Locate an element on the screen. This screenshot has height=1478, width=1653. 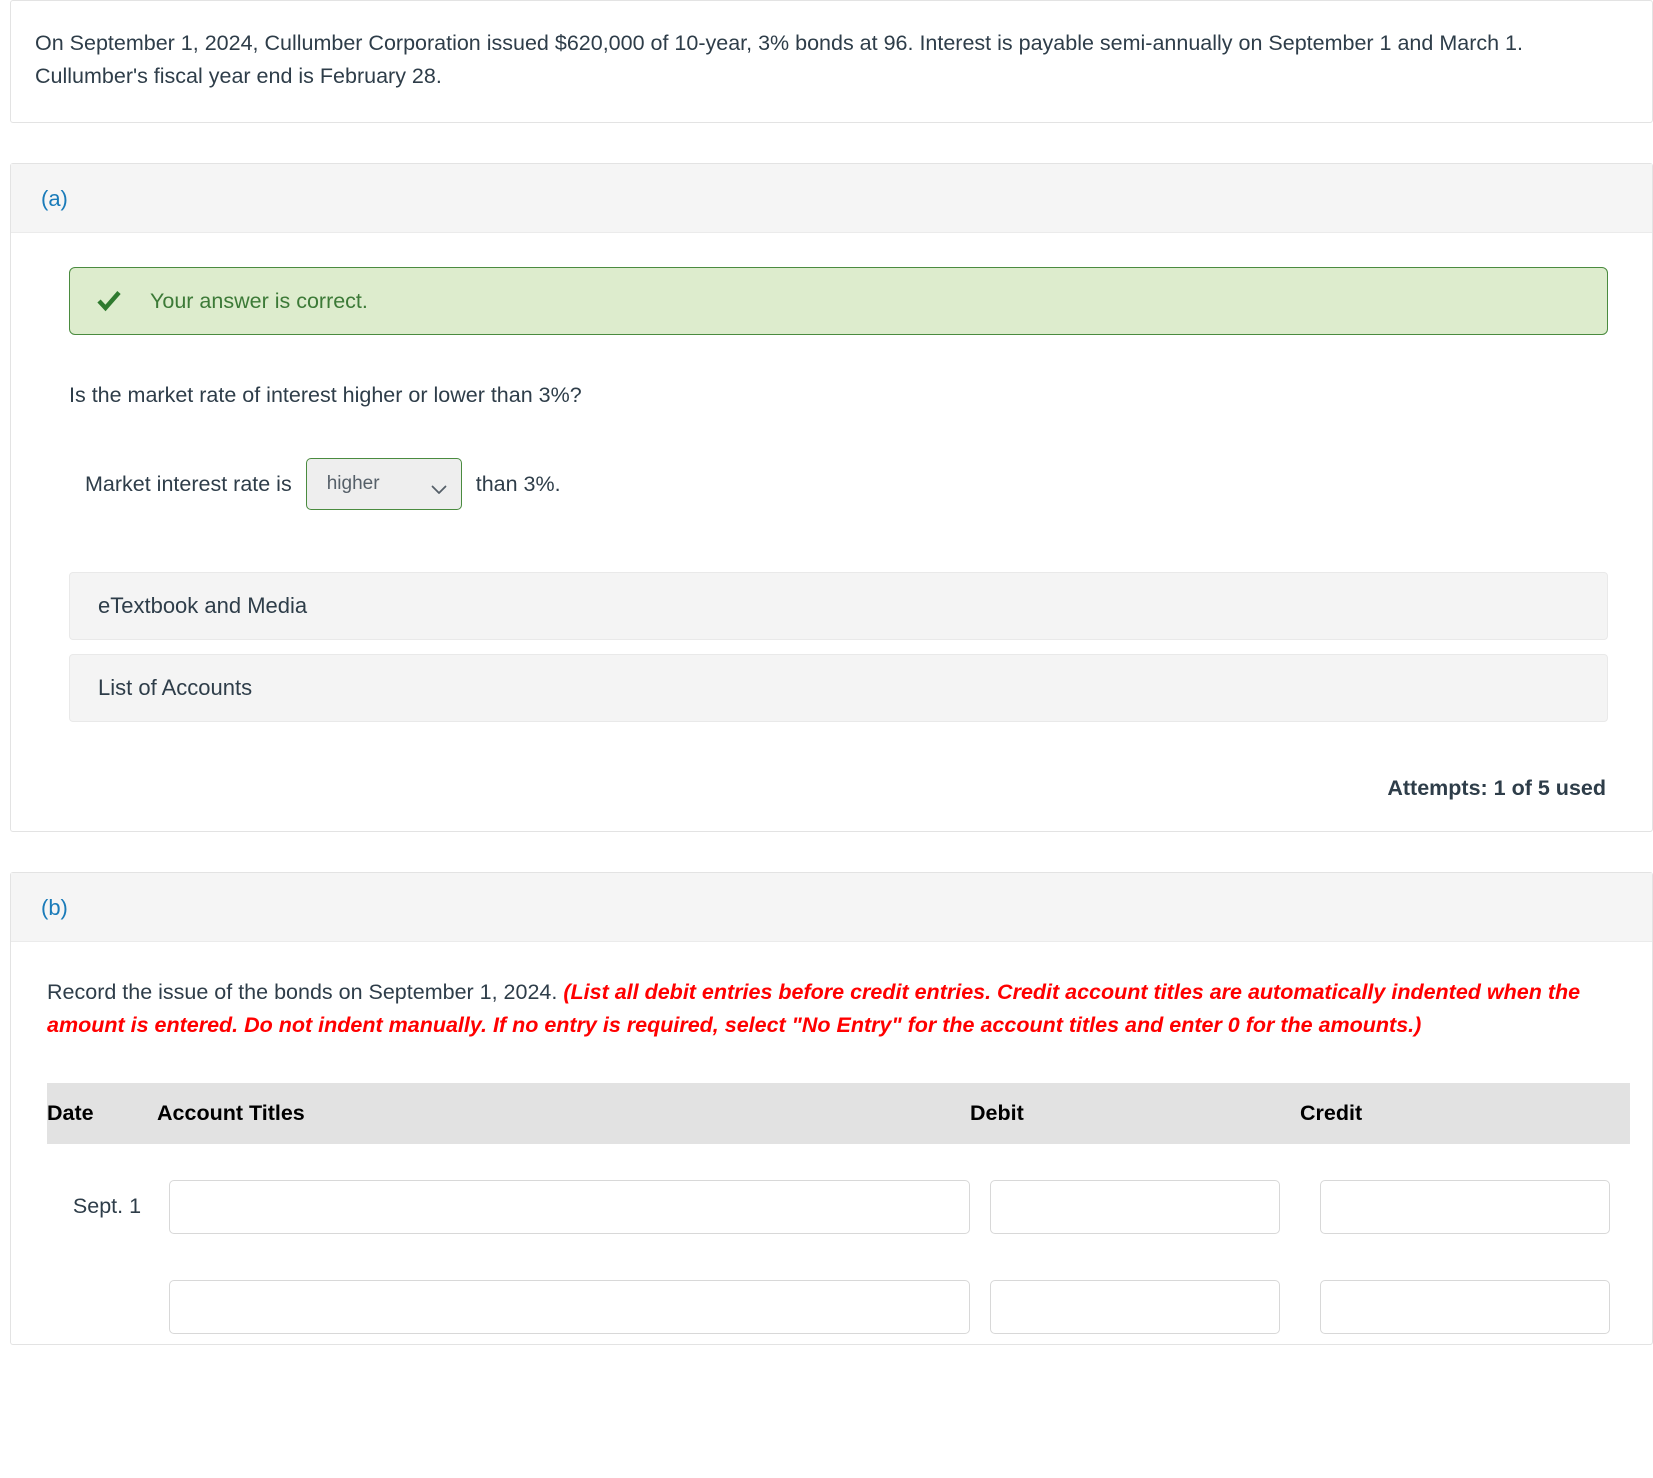
part-b-header: (b) is located at coordinates (831, 908).